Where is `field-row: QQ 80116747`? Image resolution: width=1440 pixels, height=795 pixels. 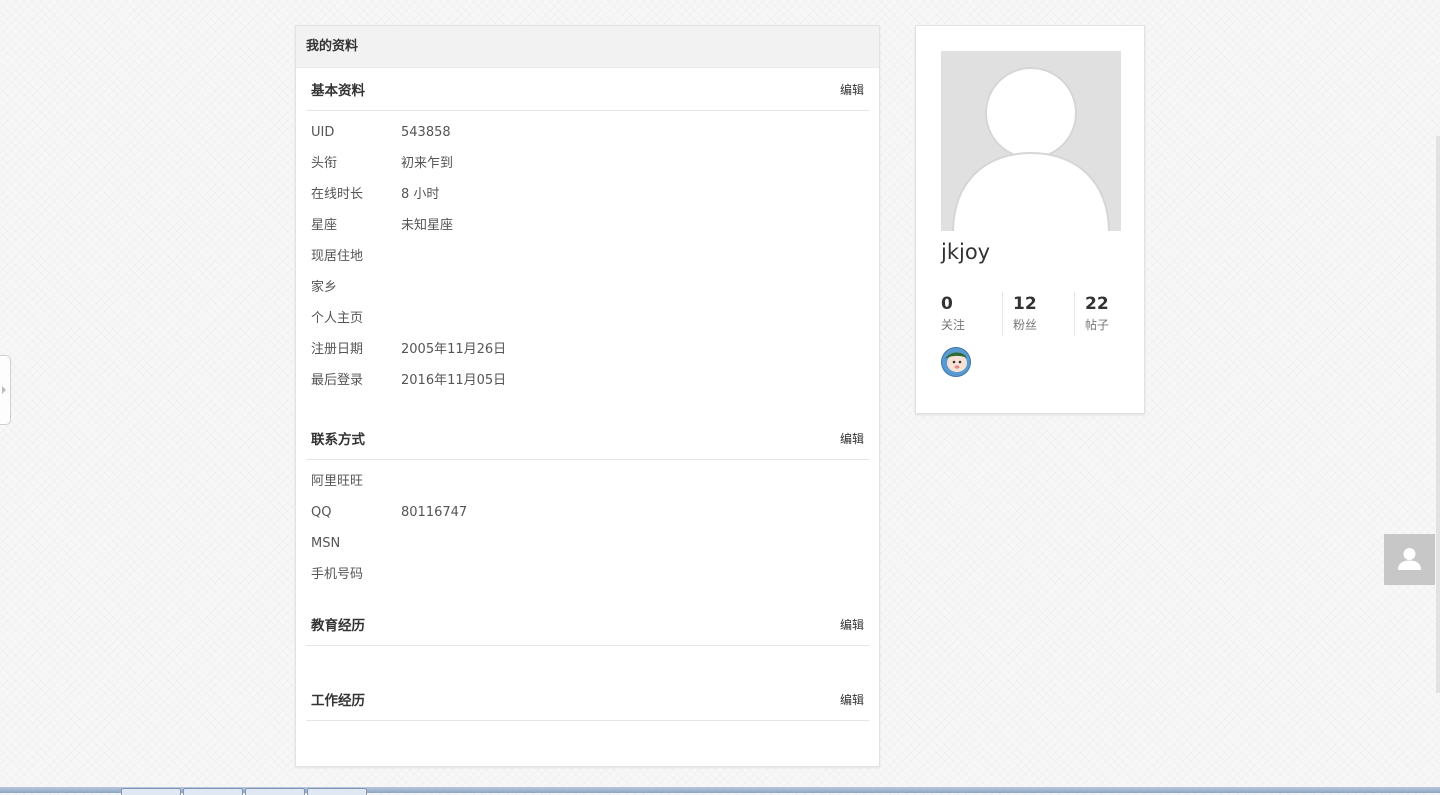 field-row: QQ 80116747 is located at coordinates (587, 512).